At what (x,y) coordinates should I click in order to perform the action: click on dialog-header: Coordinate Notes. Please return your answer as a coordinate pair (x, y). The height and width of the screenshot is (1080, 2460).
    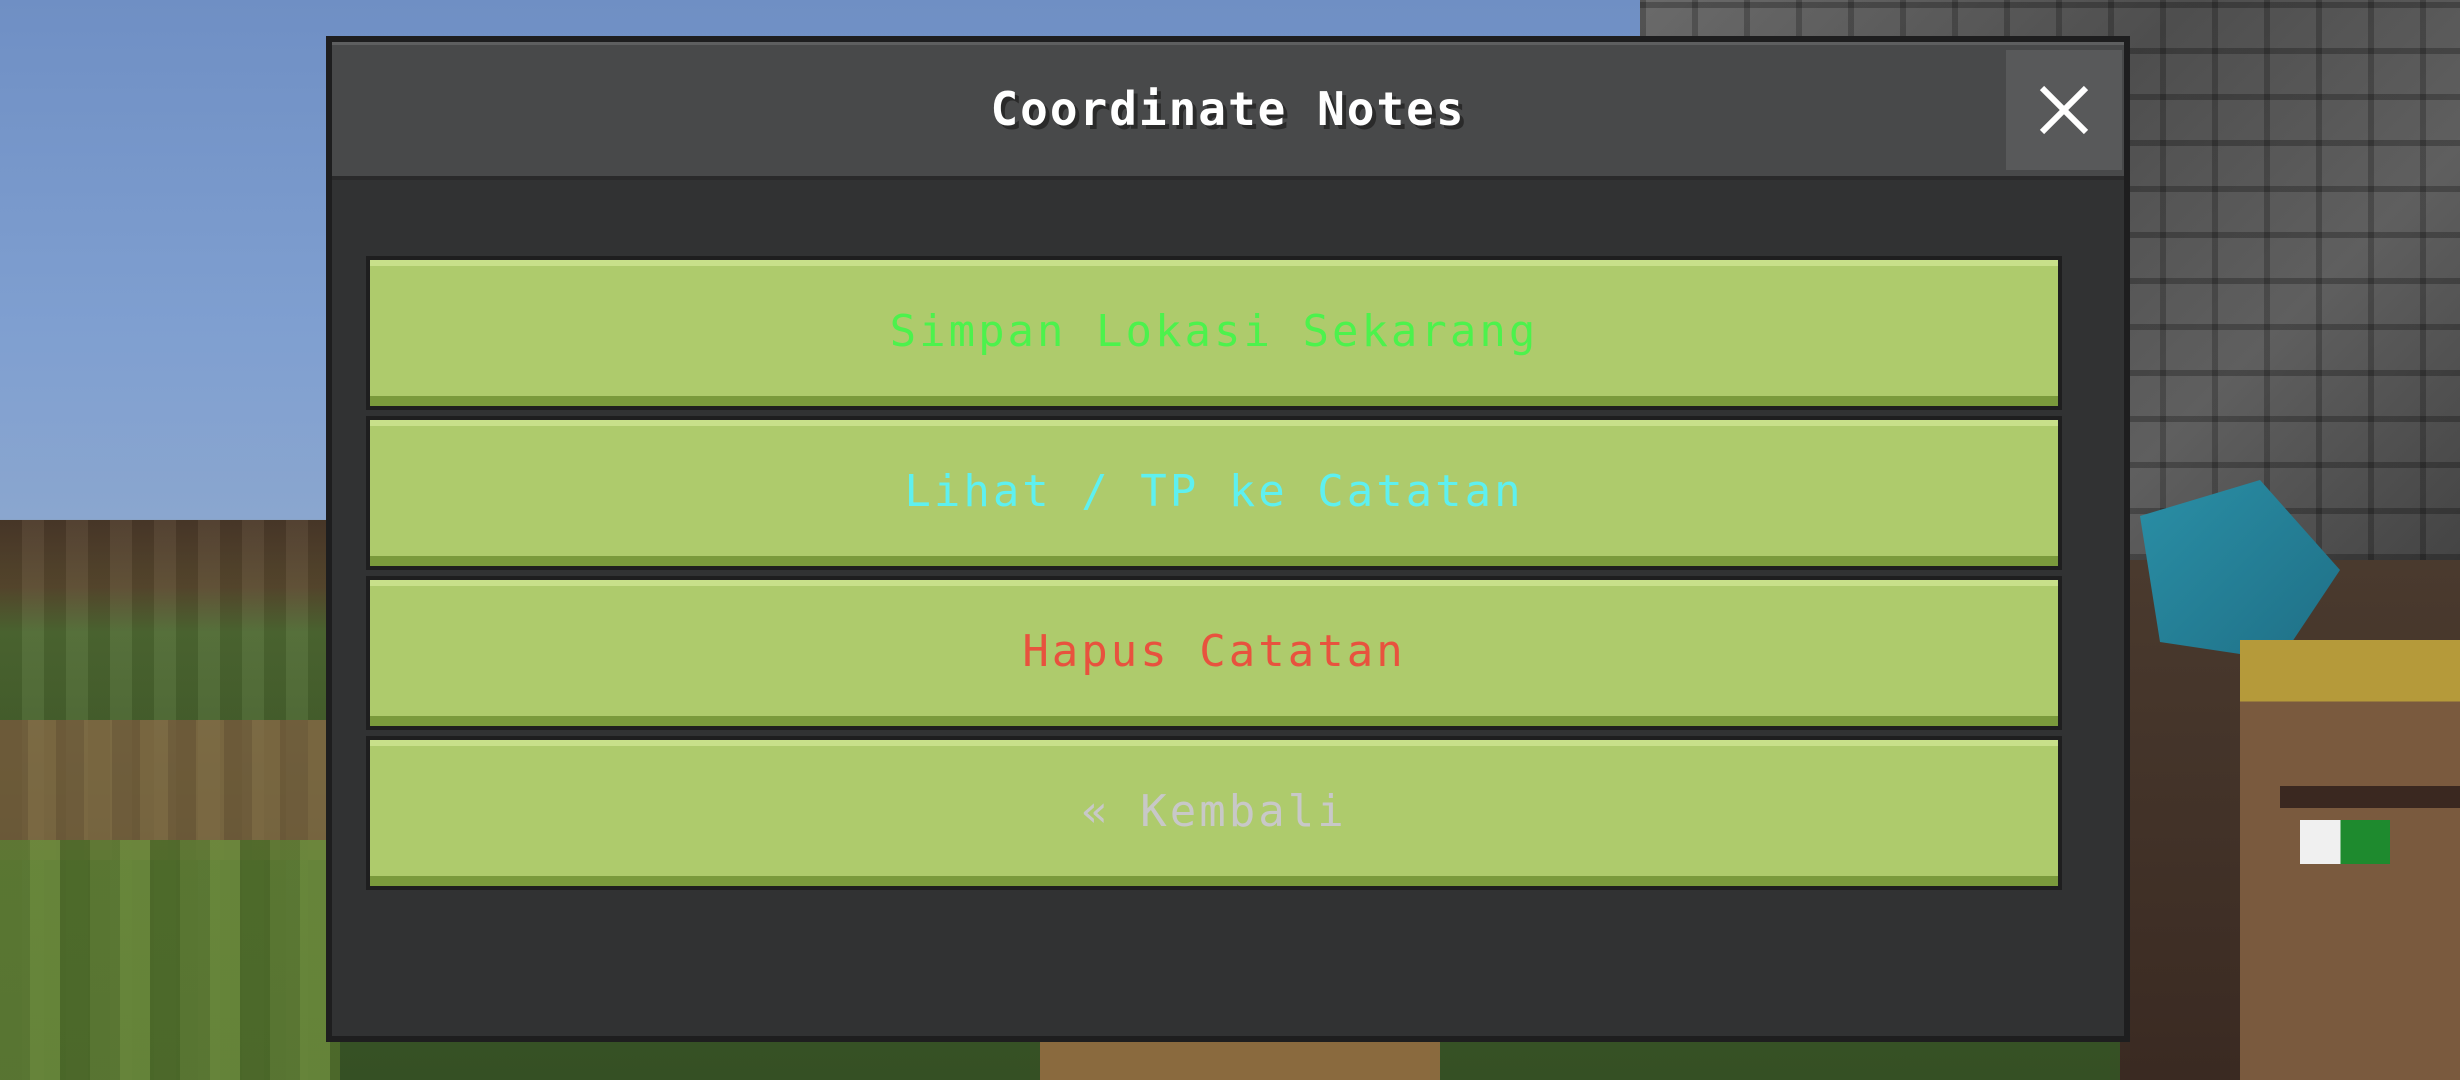
    Looking at the image, I should click on (1228, 111).